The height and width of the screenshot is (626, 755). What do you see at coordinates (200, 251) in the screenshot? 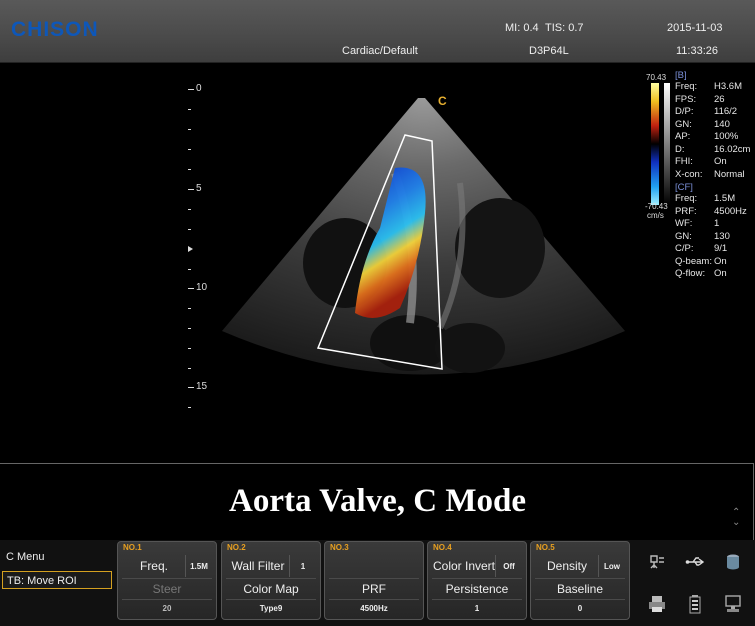
I see `depth-ruler: 0 5 10 15` at bounding box center [200, 251].